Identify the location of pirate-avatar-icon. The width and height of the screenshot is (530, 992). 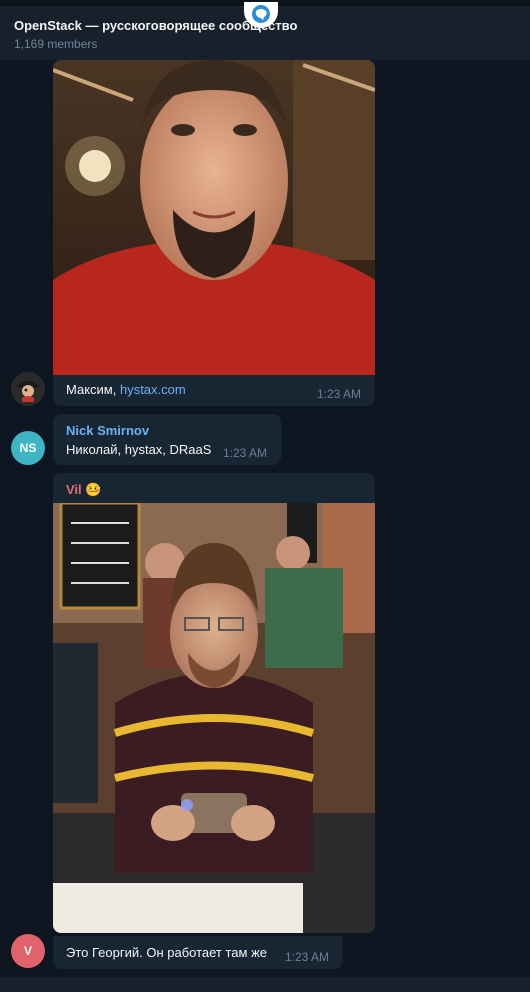
(28, 389).